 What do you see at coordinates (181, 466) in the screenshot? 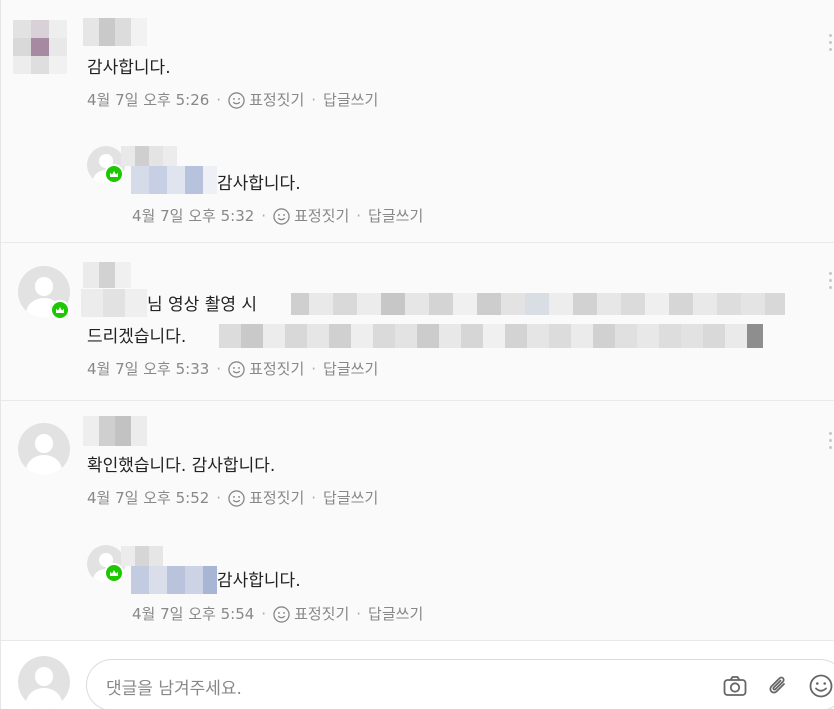
I see `comment-text: 확인했습니다. 감사합니다.` at bounding box center [181, 466].